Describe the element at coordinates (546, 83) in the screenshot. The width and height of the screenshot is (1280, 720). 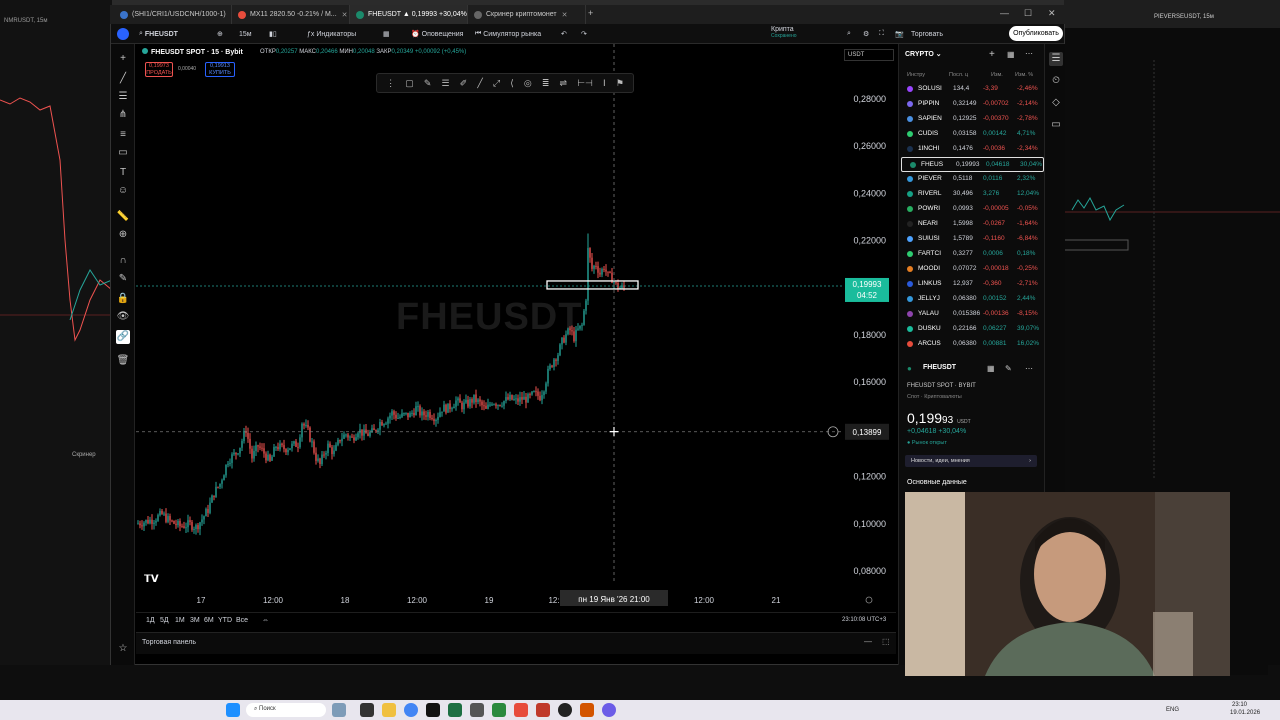
I see `fib-icon: ≣` at that location.